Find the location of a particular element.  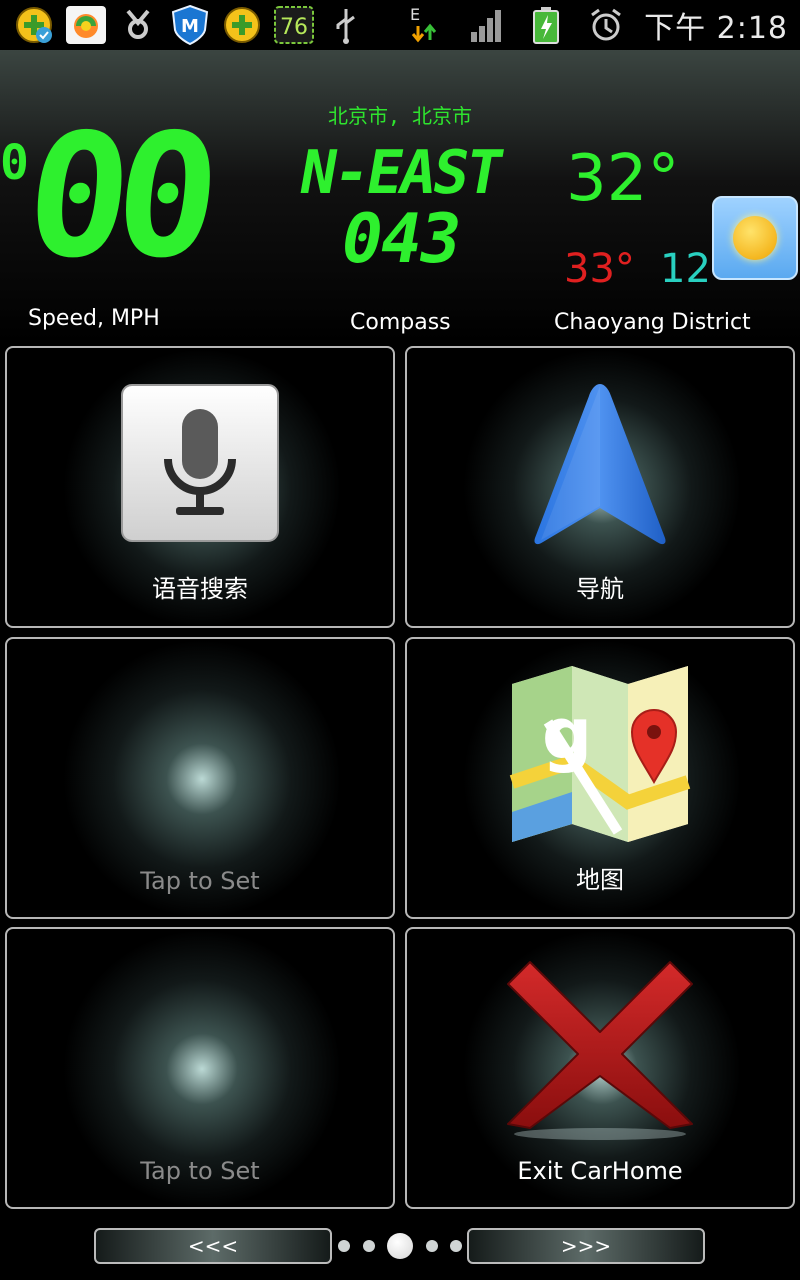

tile-label: 语音搜索 is located at coordinates (200, 589).